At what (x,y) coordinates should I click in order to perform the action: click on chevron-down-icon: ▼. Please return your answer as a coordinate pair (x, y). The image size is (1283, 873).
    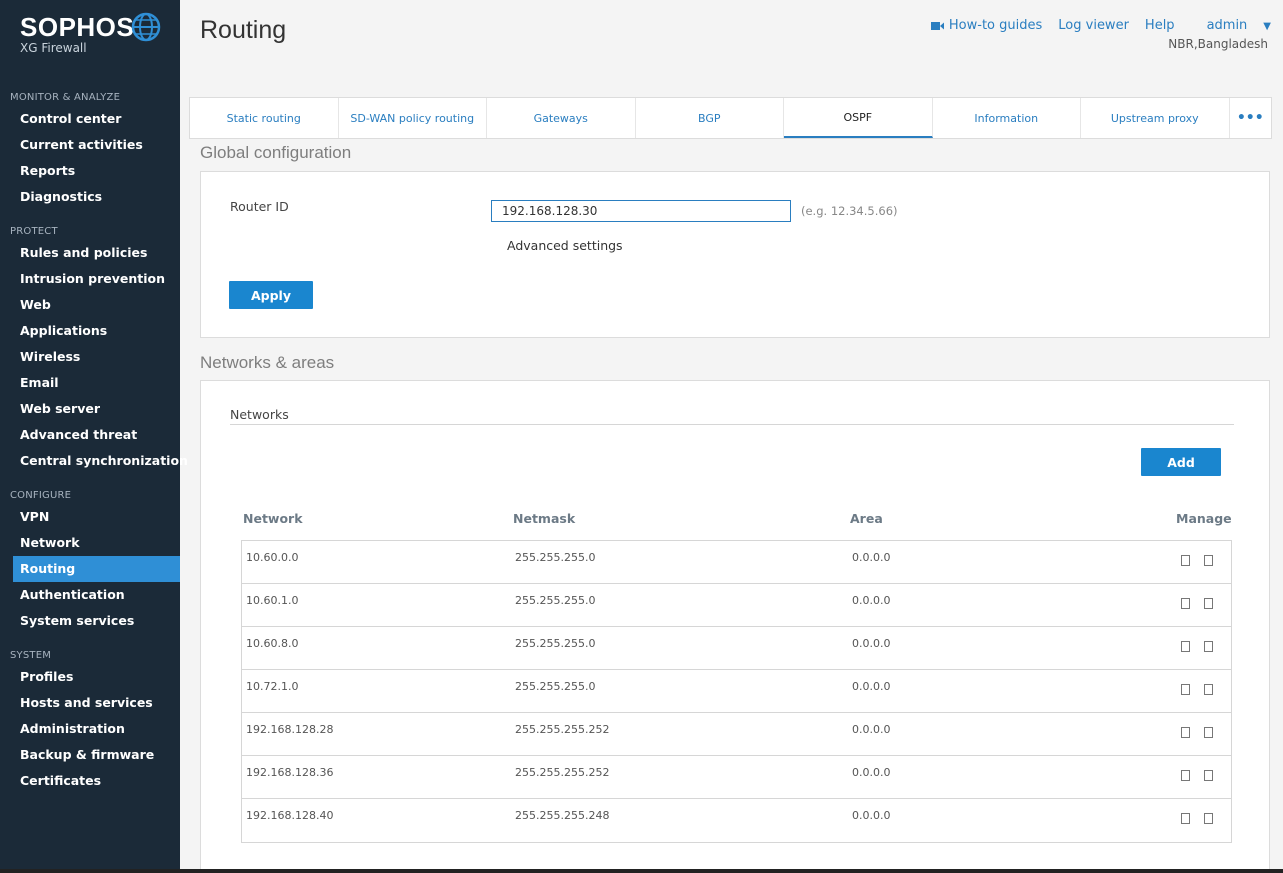
    Looking at the image, I should click on (1267, 26).